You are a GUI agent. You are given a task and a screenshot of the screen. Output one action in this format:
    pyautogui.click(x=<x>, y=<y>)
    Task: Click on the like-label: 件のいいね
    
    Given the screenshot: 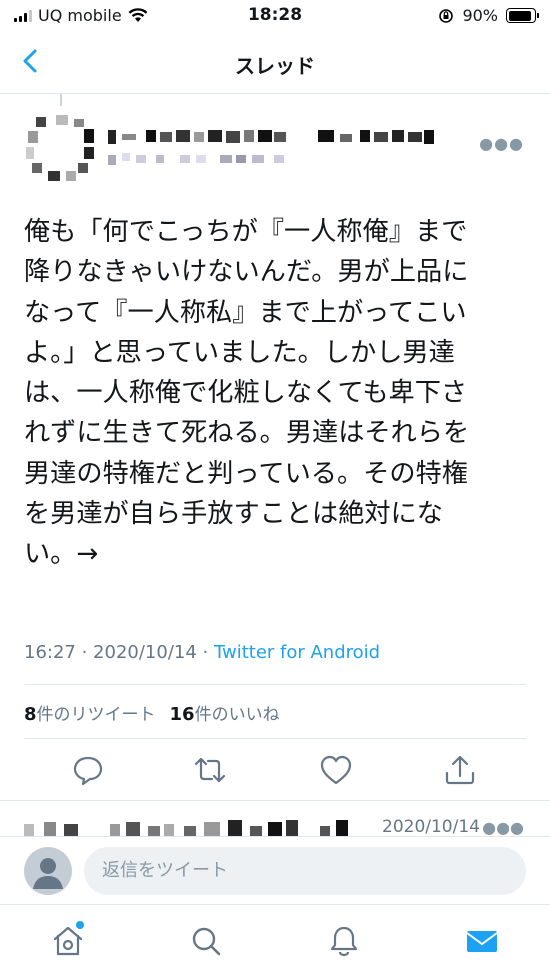 What is the action you would take?
    pyautogui.click(x=237, y=715)
    